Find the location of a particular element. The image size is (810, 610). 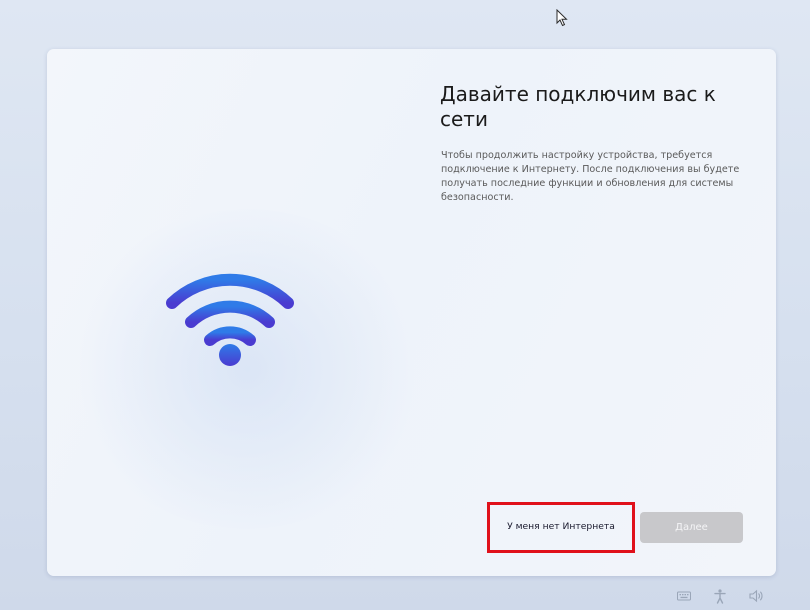

accessibility-icon is located at coordinates (720, 596).